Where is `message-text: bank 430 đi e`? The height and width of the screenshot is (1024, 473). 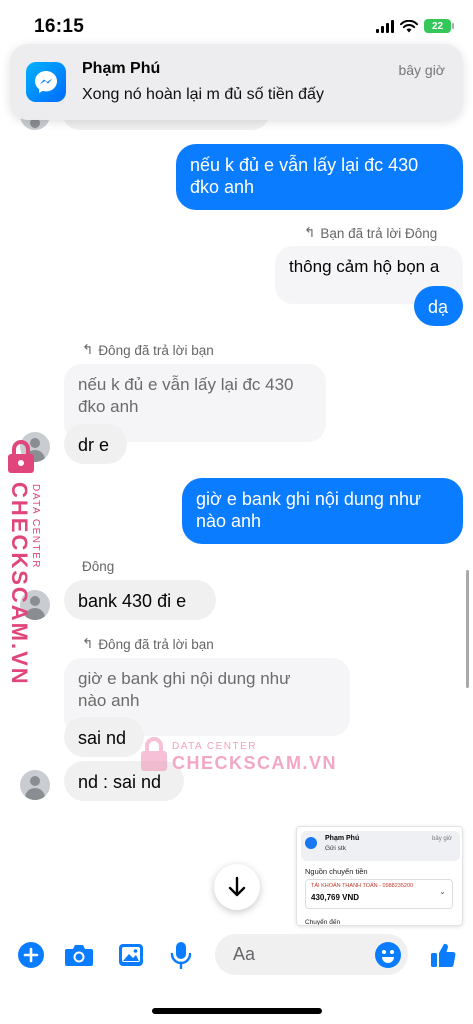 message-text: bank 430 đi e is located at coordinates (132, 601).